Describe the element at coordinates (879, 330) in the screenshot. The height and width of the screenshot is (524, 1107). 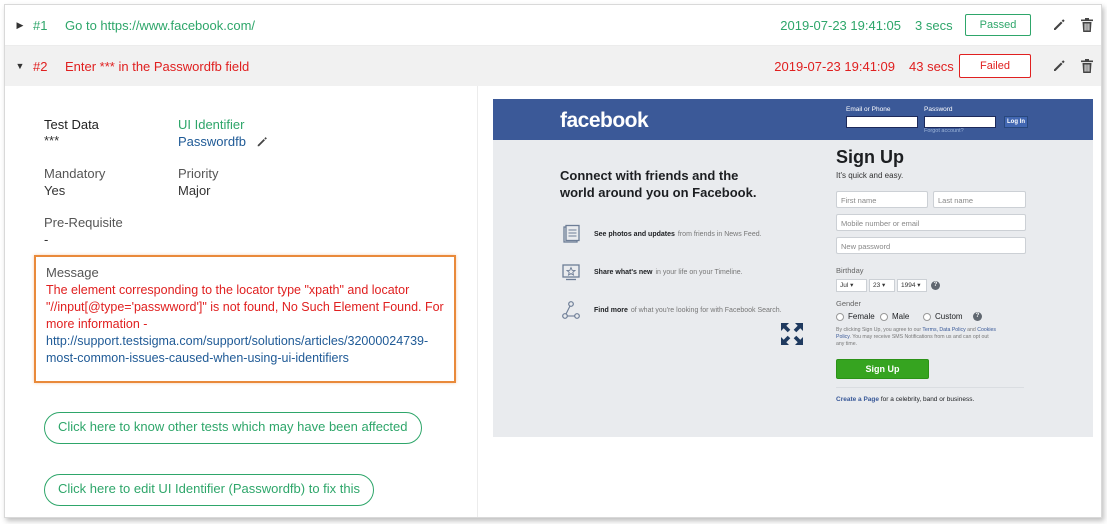
I see `terms-pre: By clicking Sign Up, you agree to our` at that location.